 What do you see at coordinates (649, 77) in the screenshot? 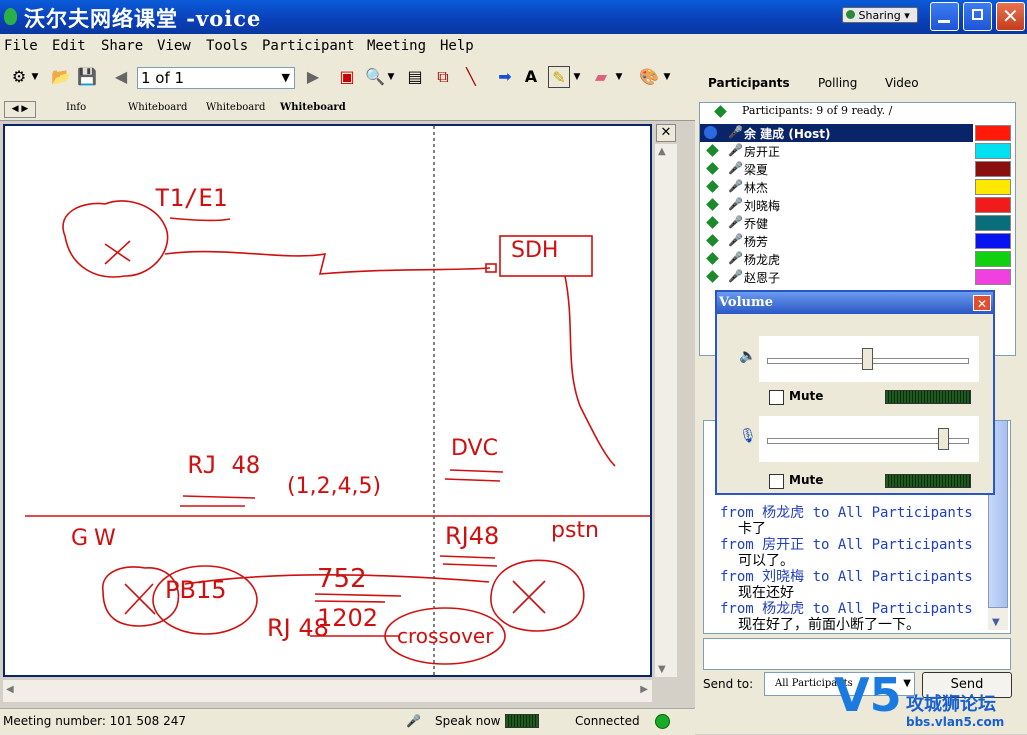
I see `color-palette-icon: 🎨` at bounding box center [649, 77].